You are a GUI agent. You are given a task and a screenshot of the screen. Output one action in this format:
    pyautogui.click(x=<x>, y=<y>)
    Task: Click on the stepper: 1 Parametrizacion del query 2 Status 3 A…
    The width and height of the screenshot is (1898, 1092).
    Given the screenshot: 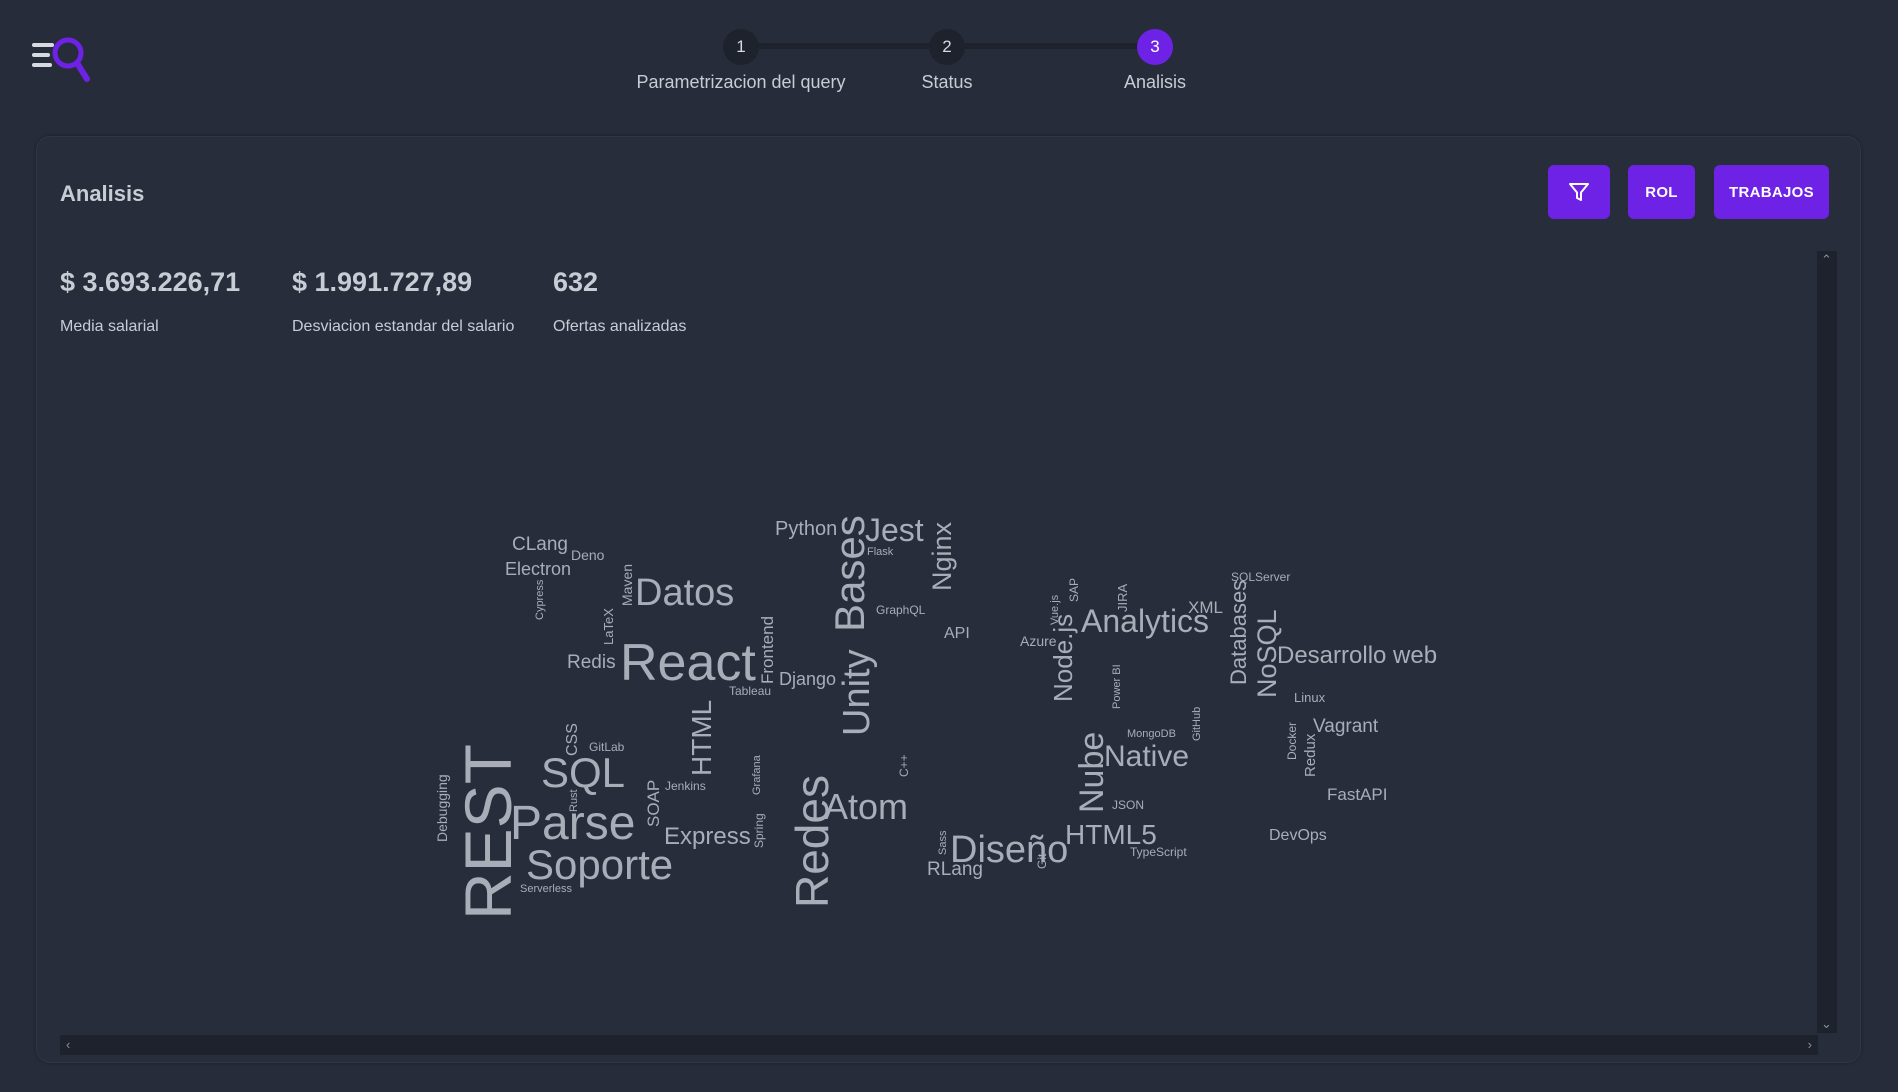 What is the action you would take?
    pyautogui.click(x=949, y=50)
    